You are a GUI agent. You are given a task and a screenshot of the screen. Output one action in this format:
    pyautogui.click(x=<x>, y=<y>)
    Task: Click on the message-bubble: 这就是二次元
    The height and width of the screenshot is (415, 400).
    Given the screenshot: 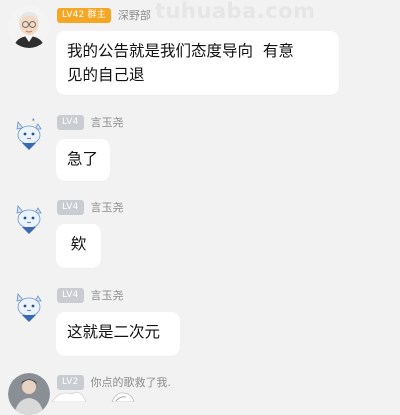 What is the action you would take?
    pyautogui.click(x=118, y=334)
    